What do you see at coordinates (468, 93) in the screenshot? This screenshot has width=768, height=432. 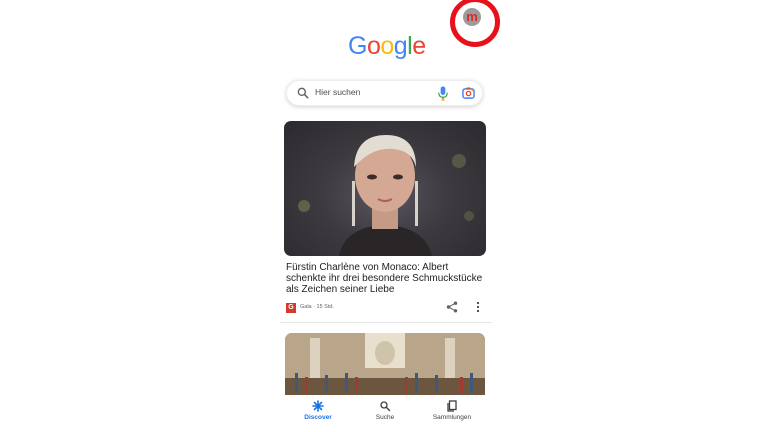 I see `lens-icon` at bounding box center [468, 93].